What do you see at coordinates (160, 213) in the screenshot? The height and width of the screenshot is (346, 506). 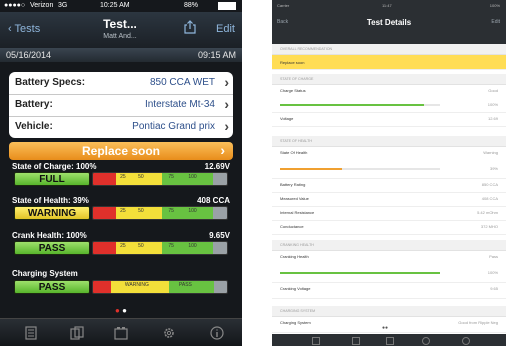 I see `health-gauge: 25 50 75 100` at bounding box center [160, 213].